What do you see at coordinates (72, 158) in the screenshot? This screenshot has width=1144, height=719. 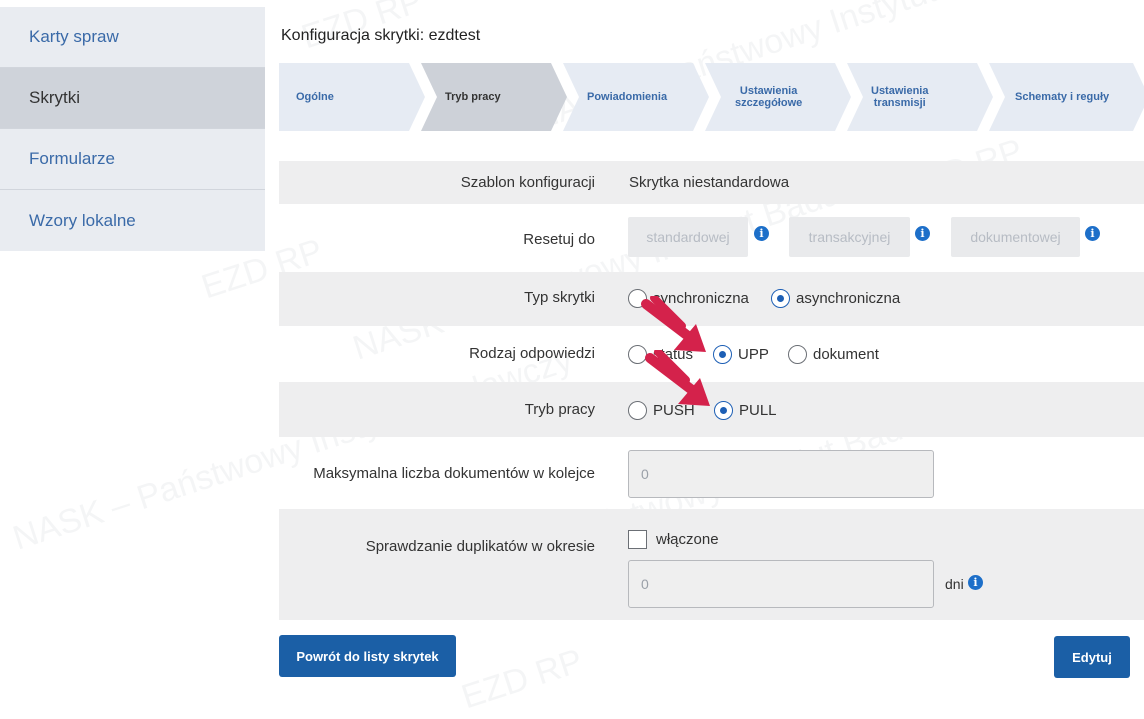 I see `sidebar-item-label: Formularze` at bounding box center [72, 158].